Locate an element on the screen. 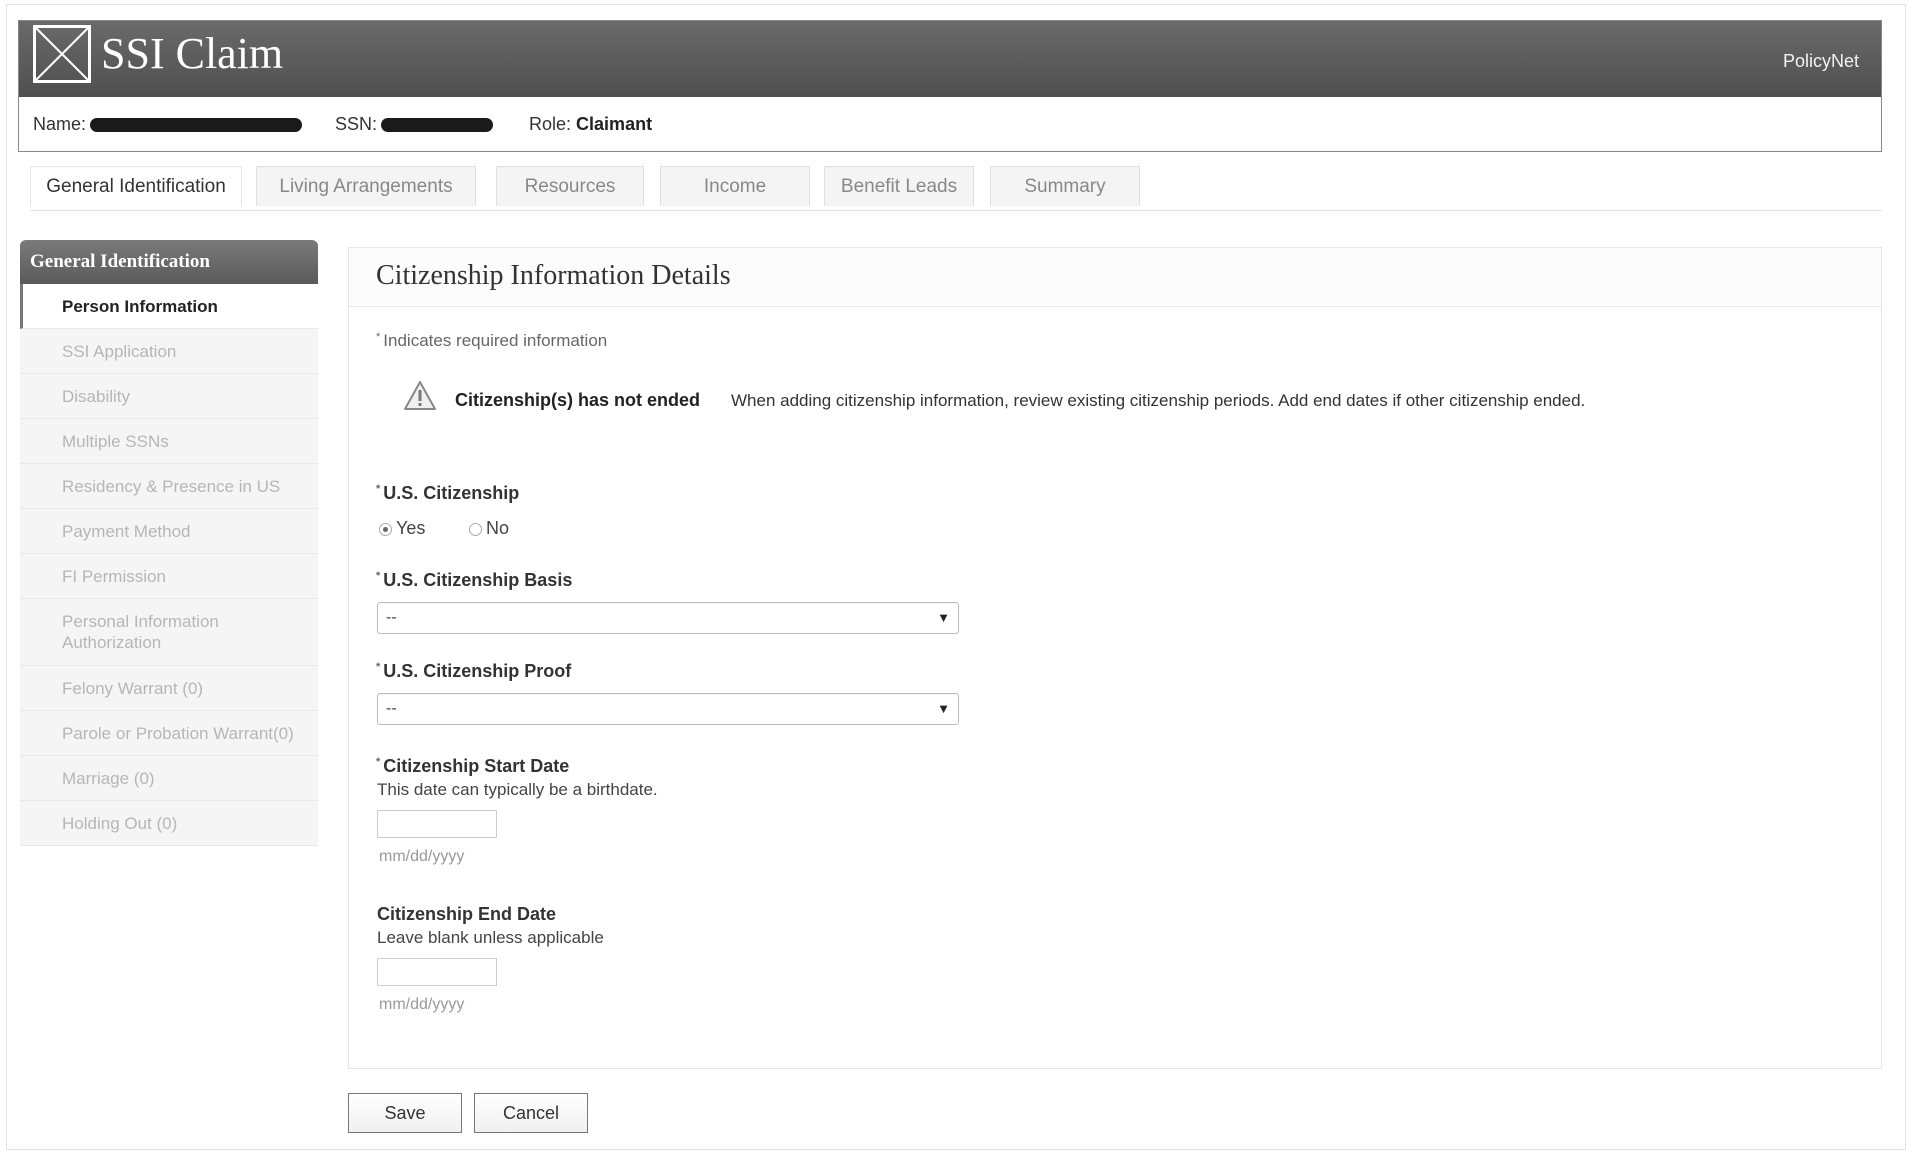 The height and width of the screenshot is (1157, 1923). required-note: * Indicates required information is located at coordinates (491, 341).